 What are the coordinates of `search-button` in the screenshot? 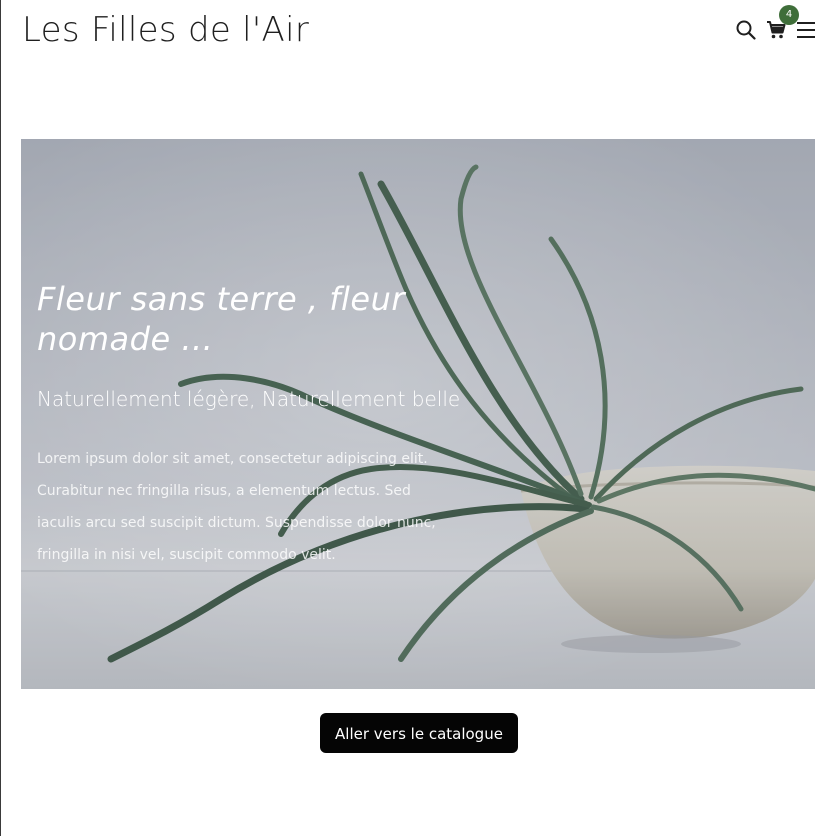 It's located at (746, 30).